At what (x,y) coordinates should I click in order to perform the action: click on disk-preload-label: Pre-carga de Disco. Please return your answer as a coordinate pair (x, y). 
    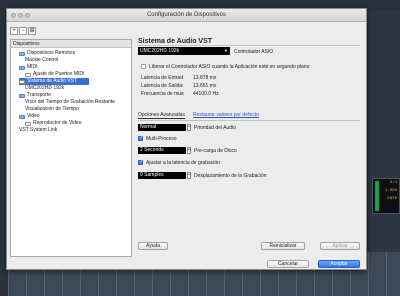
    Looking at the image, I should click on (215, 151).